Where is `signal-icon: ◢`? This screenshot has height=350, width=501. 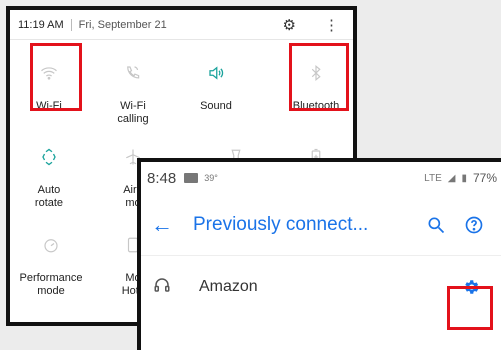
signal-icon: ◢ is located at coordinates (451, 178).